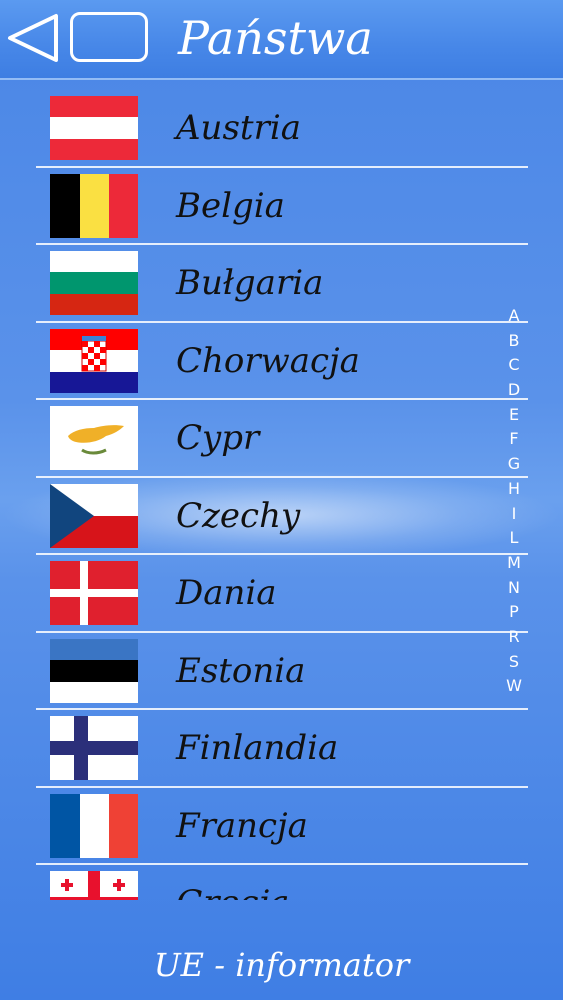 This screenshot has width=563, height=1000. Describe the element at coordinates (514, 538) in the screenshot. I see `index-letter: L` at that location.